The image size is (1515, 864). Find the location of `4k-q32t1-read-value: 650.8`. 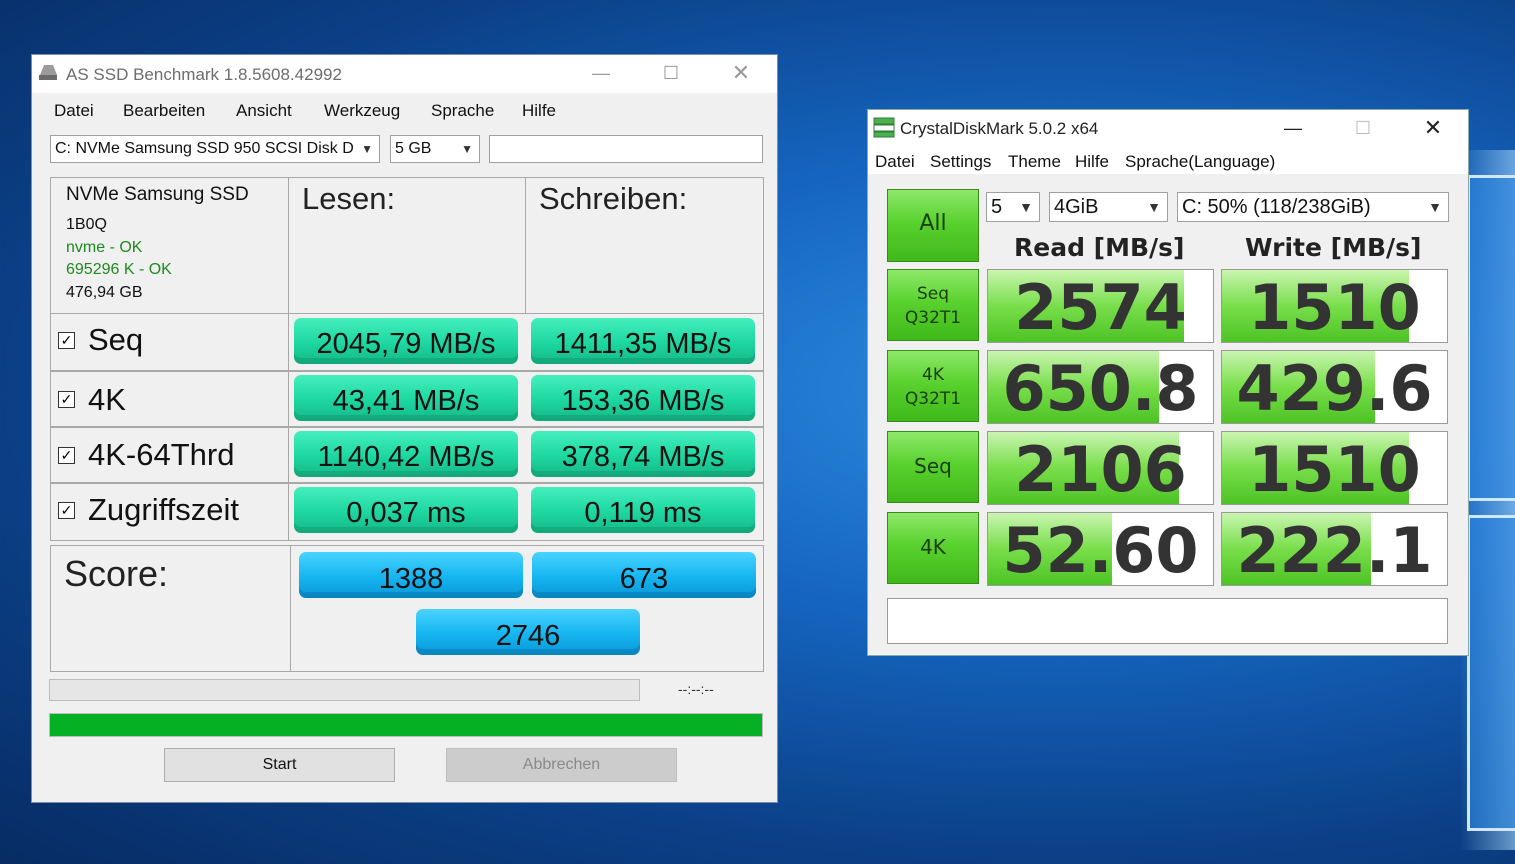

4k-q32t1-read-value: 650.8 is located at coordinates (1100, 388).